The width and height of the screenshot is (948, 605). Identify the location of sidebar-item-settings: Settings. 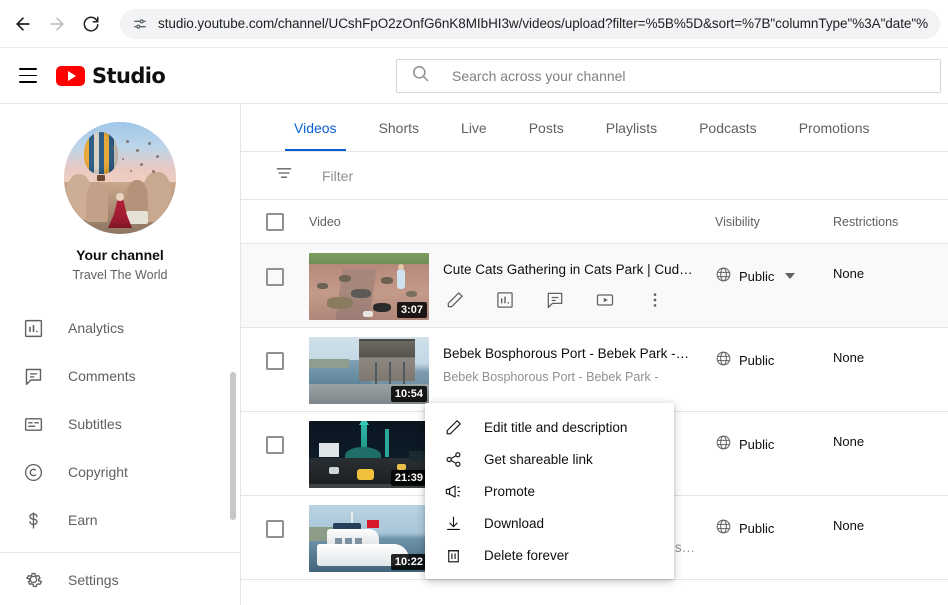
(120, 579).